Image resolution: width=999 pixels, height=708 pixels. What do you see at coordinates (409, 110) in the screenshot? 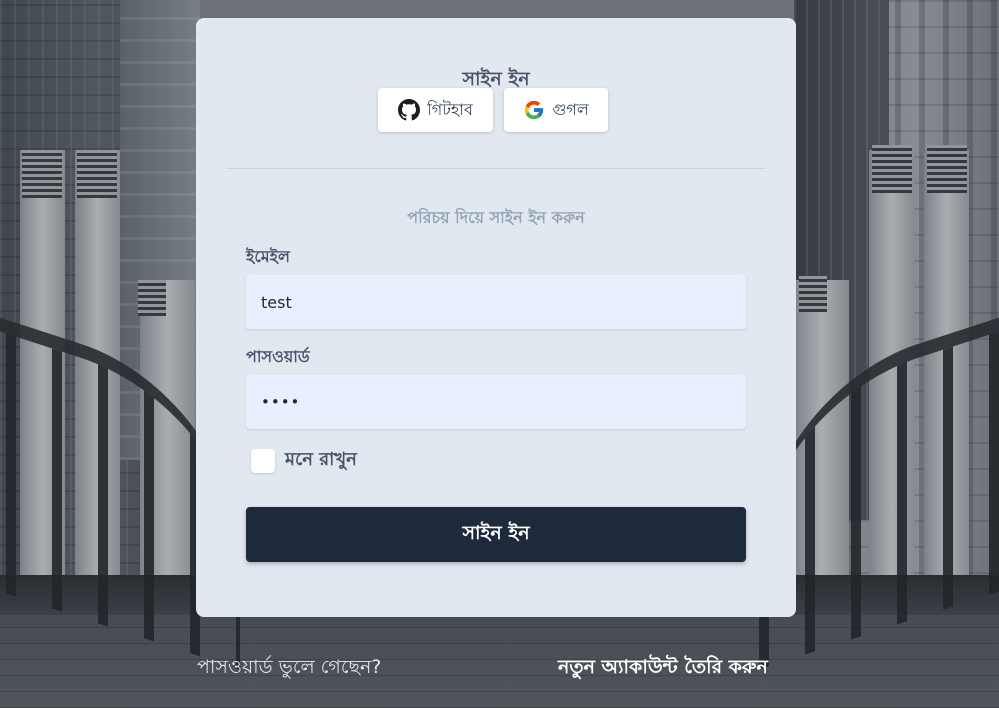
I see `github-icon` at bounding box center [409, 110].